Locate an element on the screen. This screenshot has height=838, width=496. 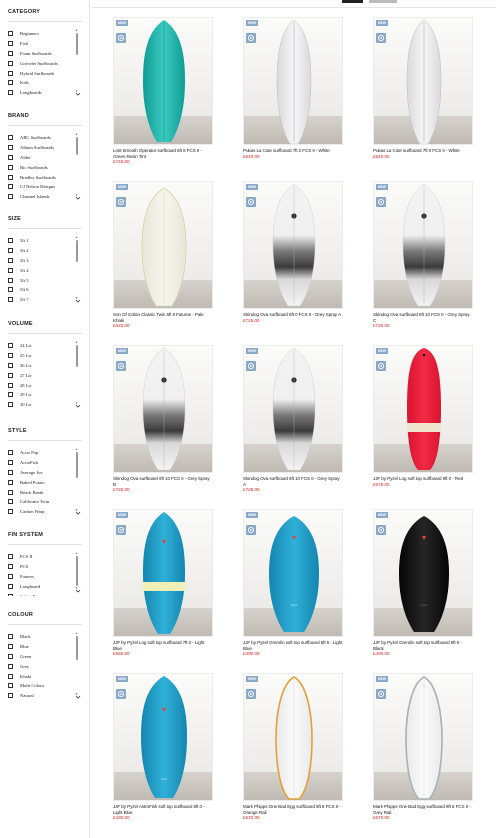
sort-tab is located at coordinates (383, 1).